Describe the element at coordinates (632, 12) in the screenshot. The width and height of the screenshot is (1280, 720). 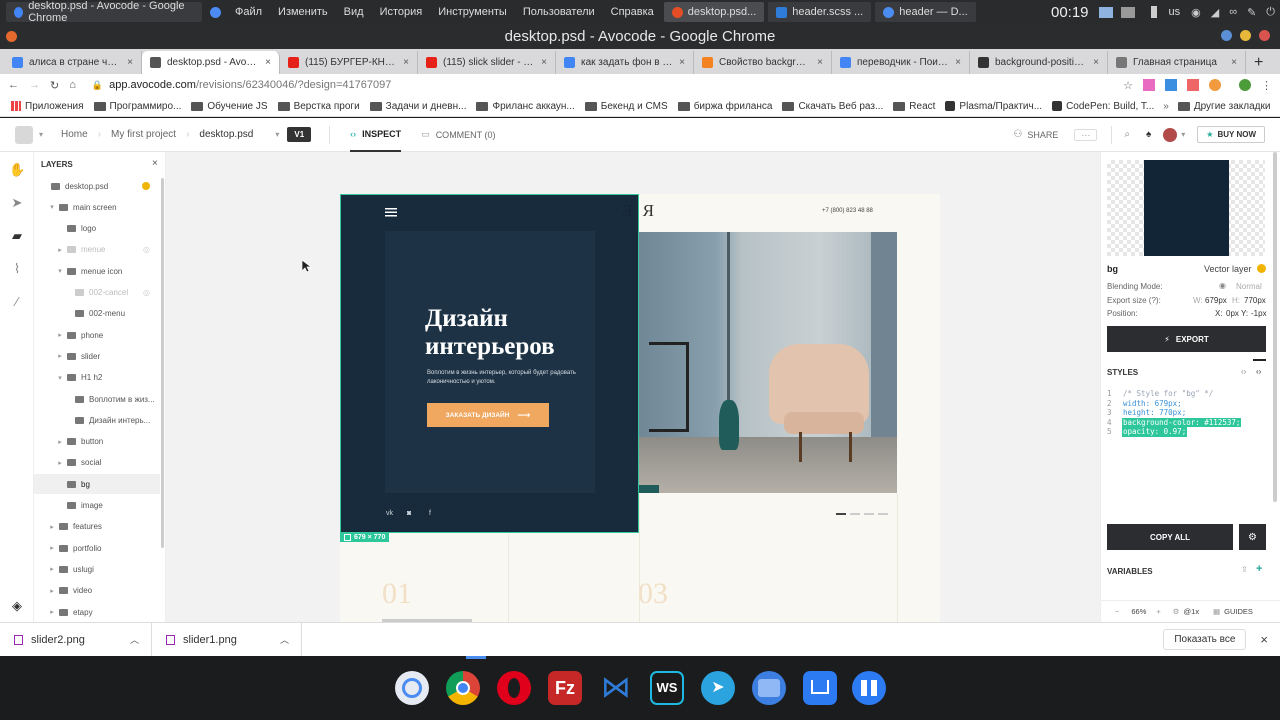
I see `app-menu-item: Справка` at that location.